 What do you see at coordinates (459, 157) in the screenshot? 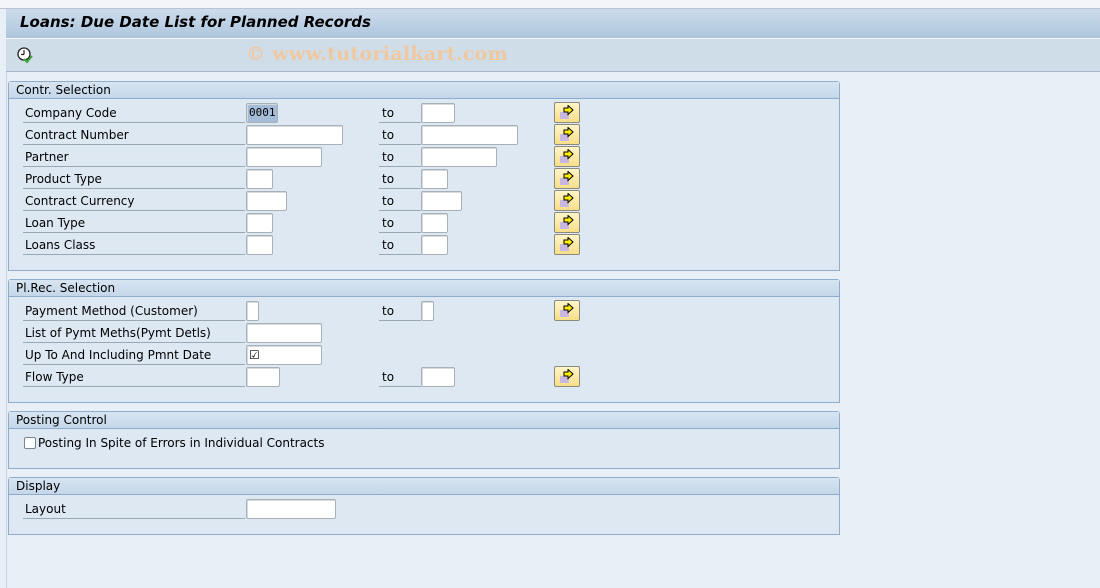
I see `partner-high-input` at bounding box center [459, 157].